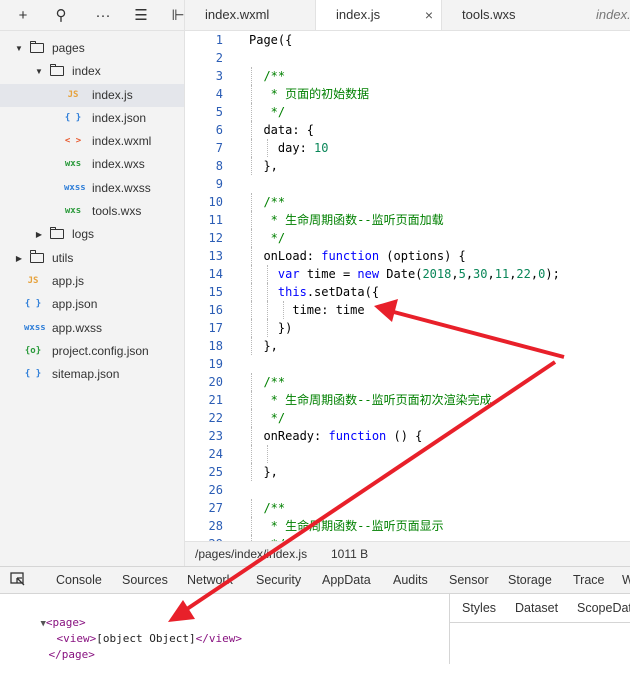 The width and height of the screenshot is (630, 674). What do you see at coordinates (92, 281) in the screenshot?
I see `tree-item-app-js: JS app.js` at bounding box center [92, 281].